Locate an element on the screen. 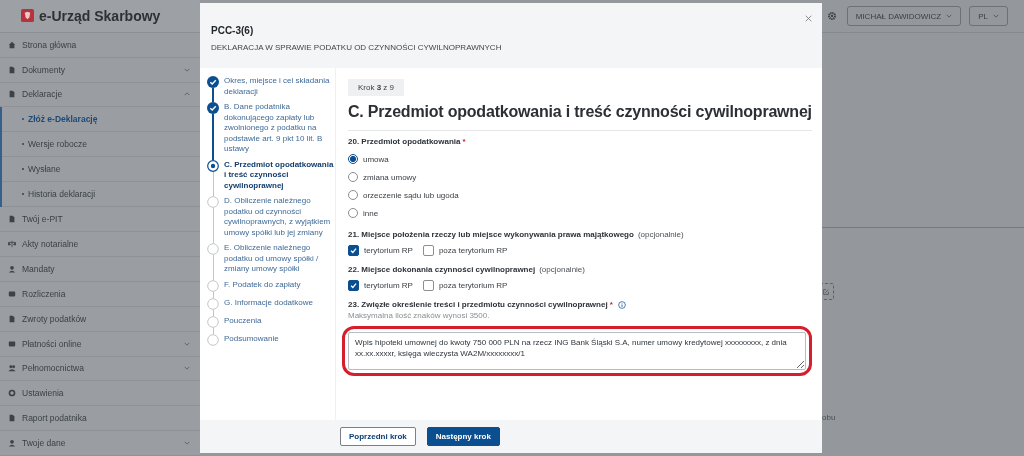  sidebar-item: Dokumenty is located at coordinates (100, 70).